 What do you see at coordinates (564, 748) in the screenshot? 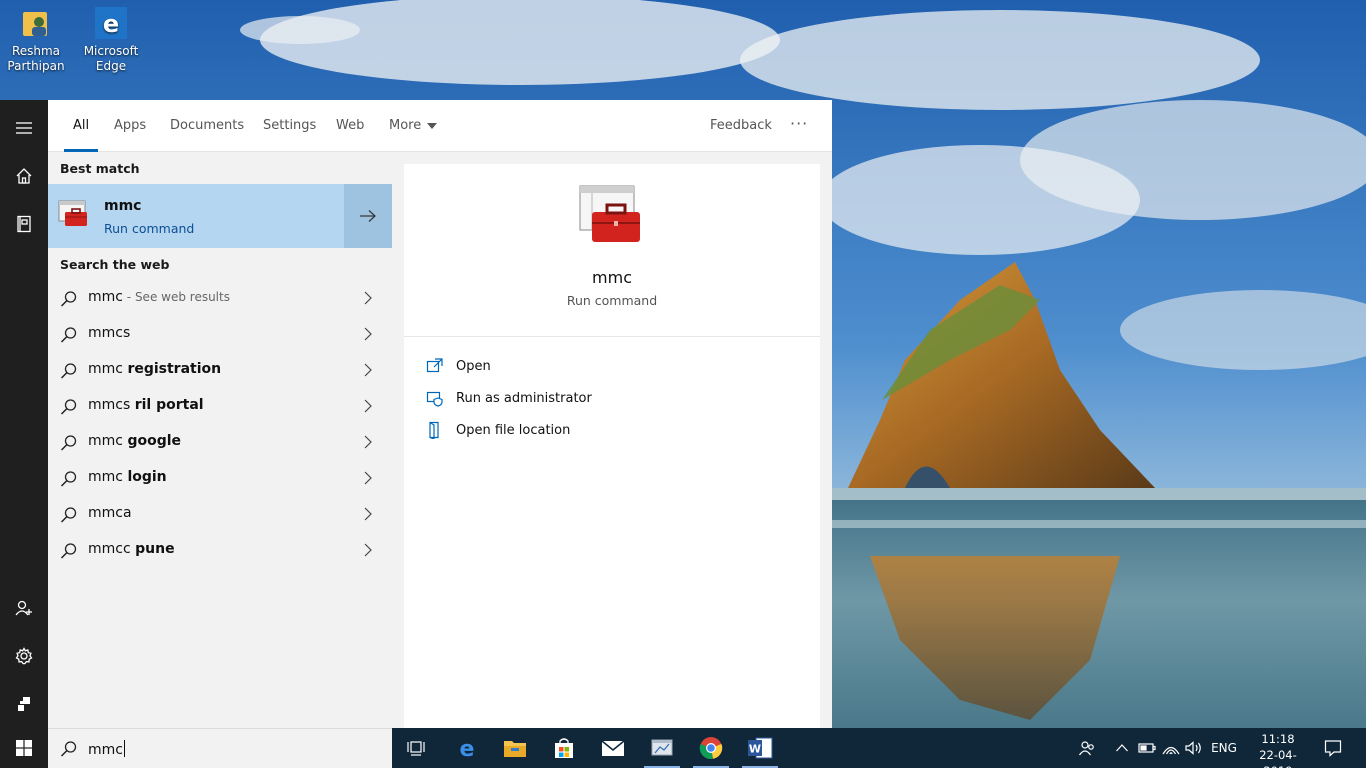
I see `taskbar-app-store` at bounding box center [564, 748].